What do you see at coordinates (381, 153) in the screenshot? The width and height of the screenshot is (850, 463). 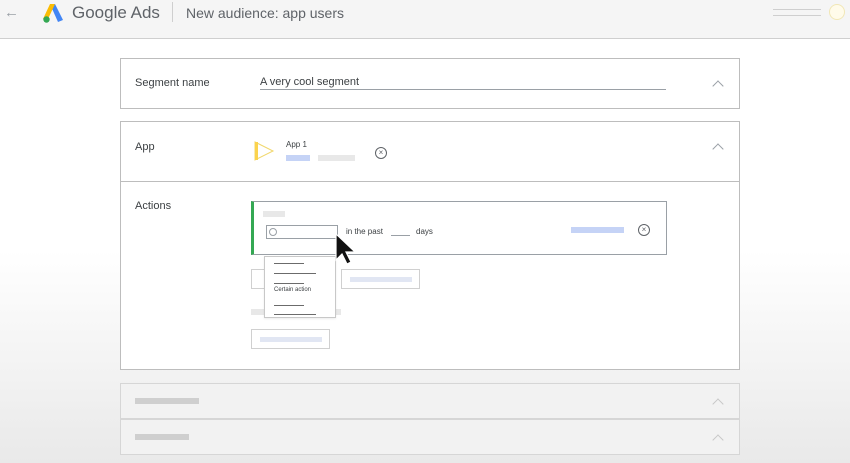 I see `remove-app-icon: ×` at bounding box center [381, 153].